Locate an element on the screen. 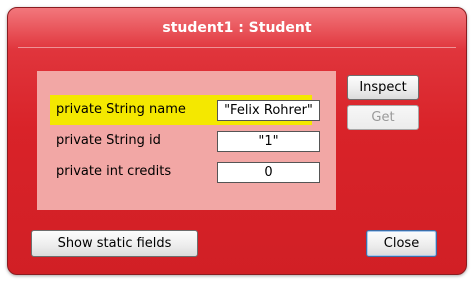 The height and width of the screenshot is (282, 474). window-title: student1 : Student is located at coordinates (237, 28).